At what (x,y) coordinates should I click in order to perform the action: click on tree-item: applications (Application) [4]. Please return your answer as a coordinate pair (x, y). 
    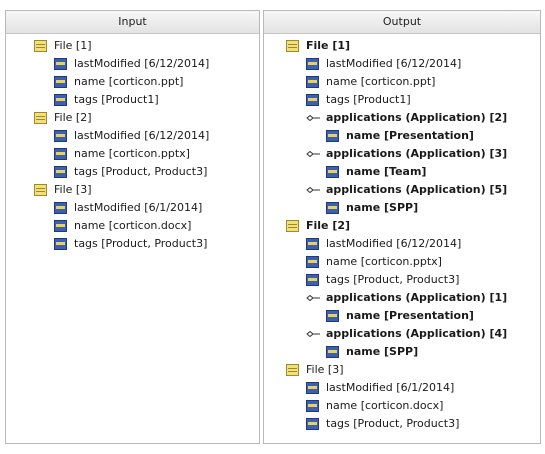
    Looking at the image, I should click on (402, 334).